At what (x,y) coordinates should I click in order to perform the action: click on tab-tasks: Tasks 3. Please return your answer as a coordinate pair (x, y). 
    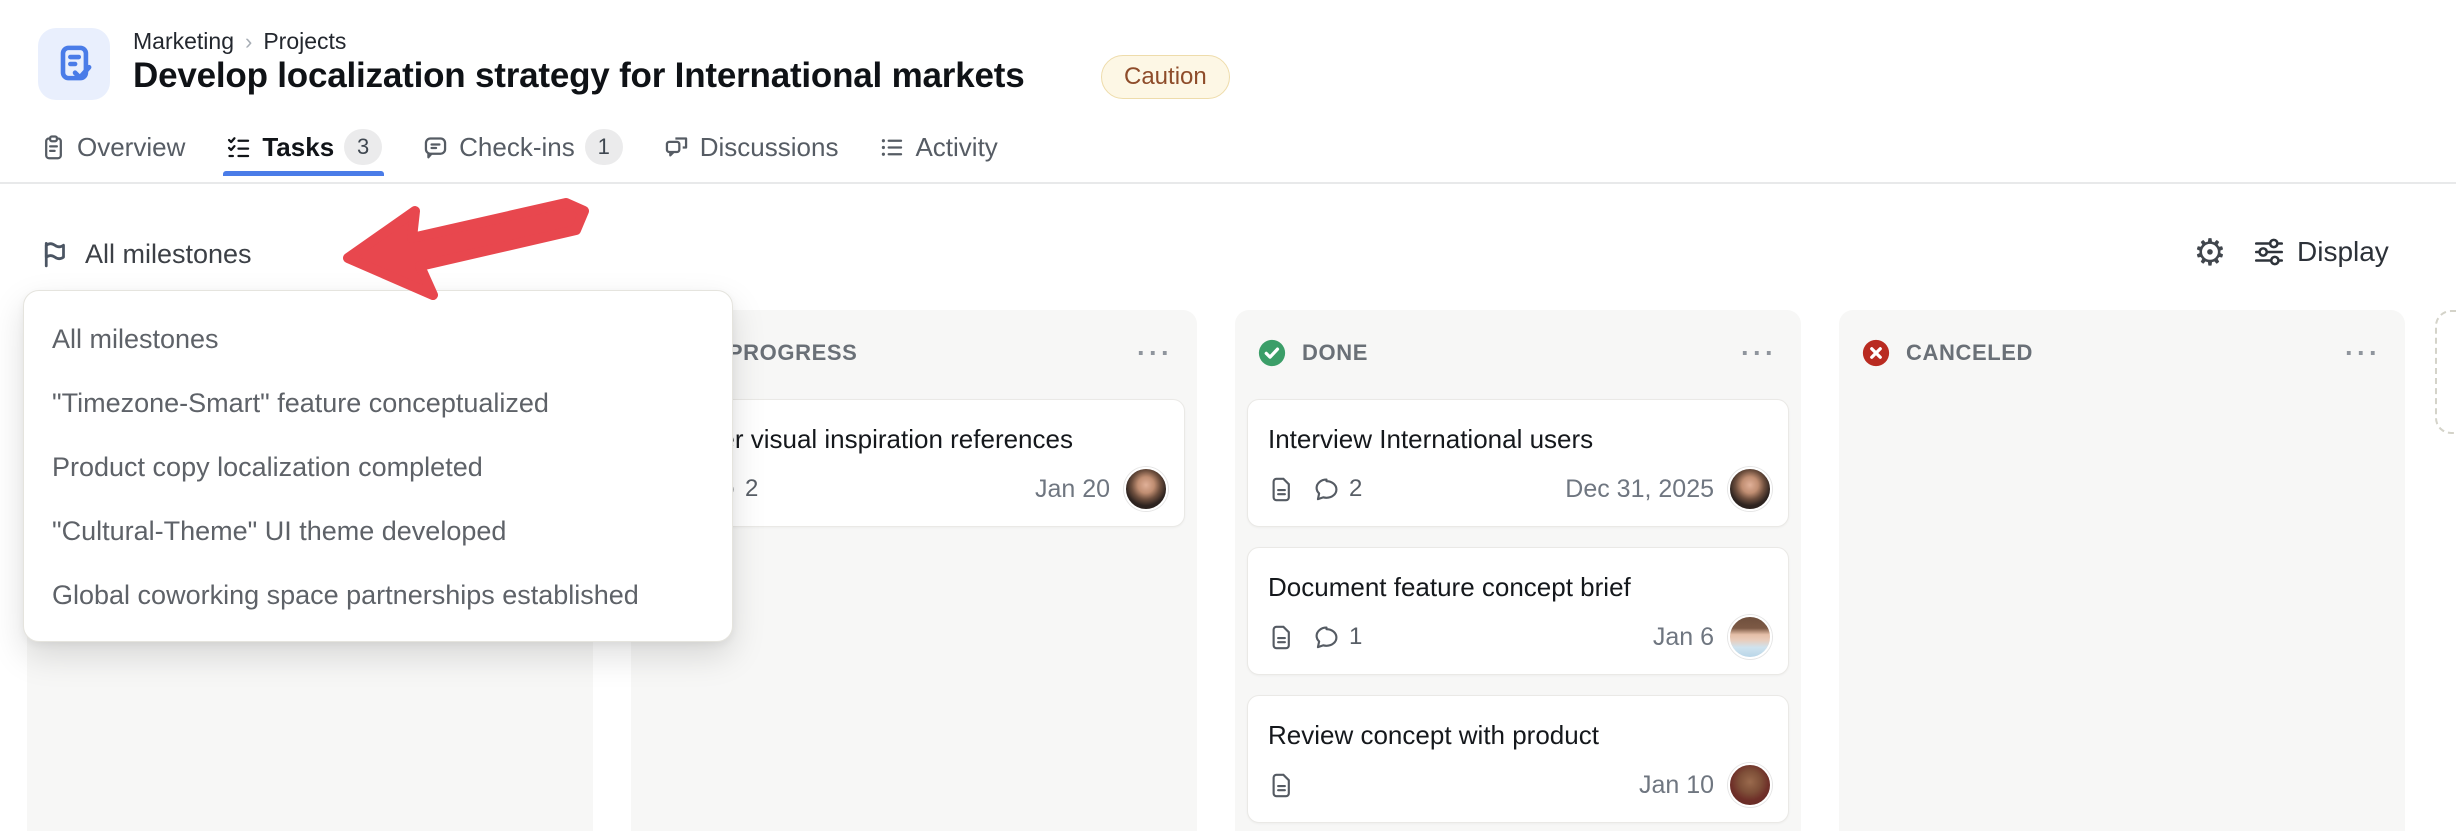
    Looking at the image, I should click on (303, 152).